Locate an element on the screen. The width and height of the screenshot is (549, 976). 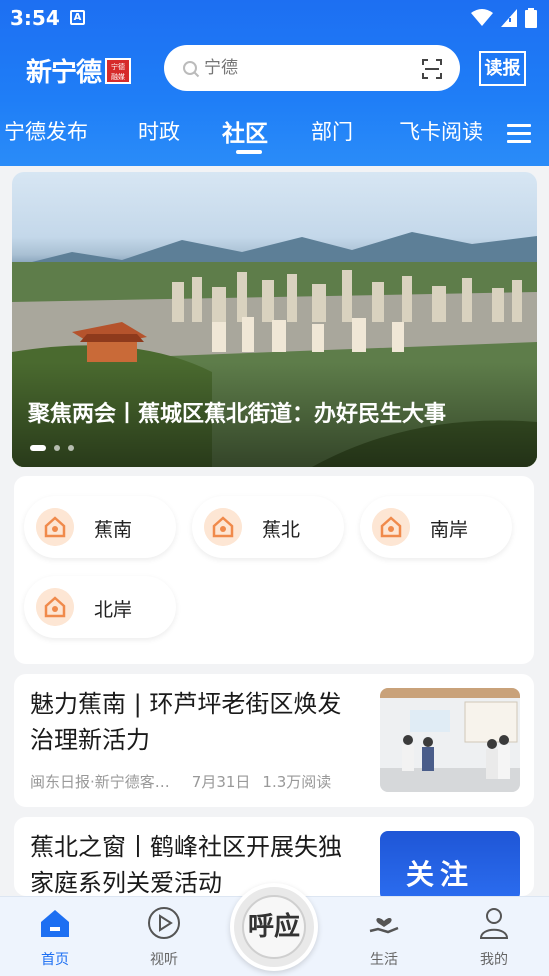
carousel-dots is located at coordinates (52, 448).